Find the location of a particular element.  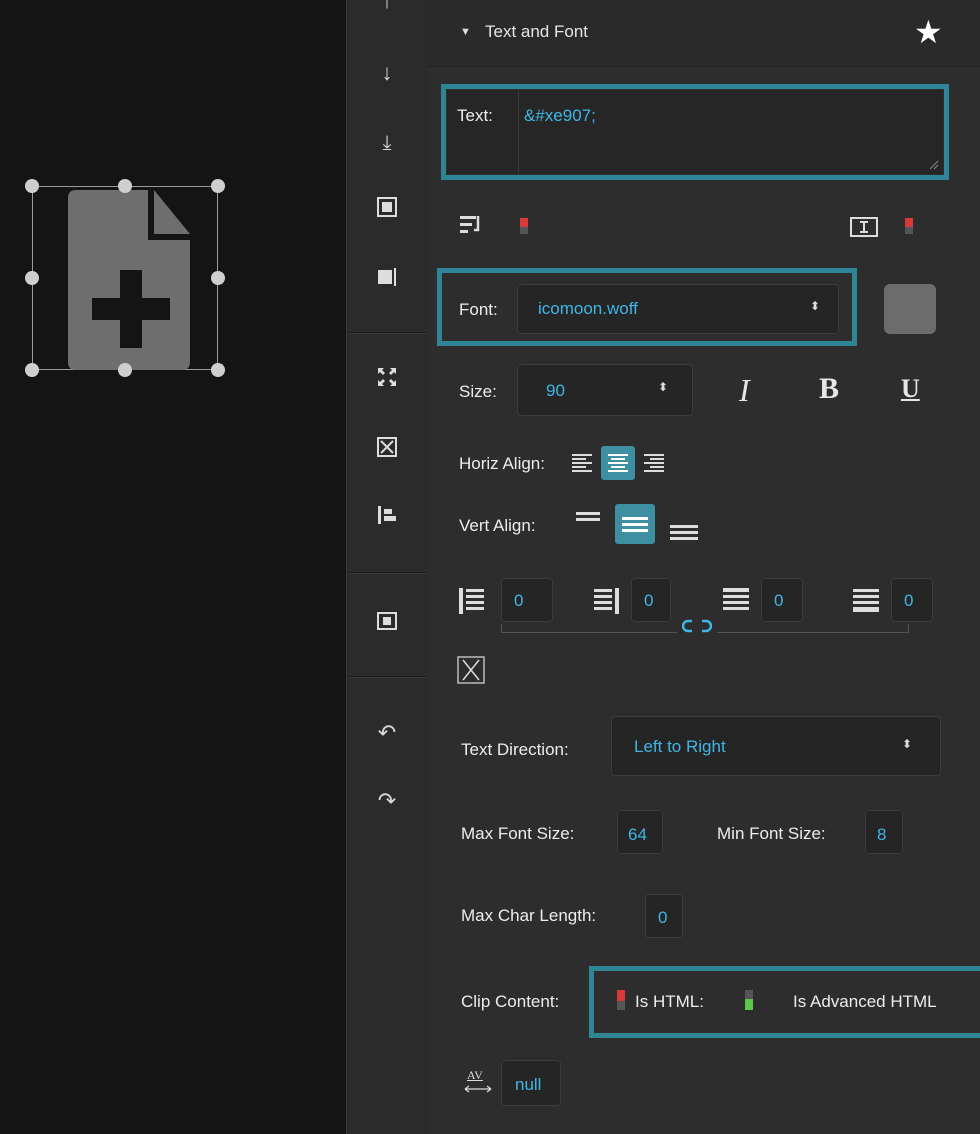

align-left-icon is located at coordinates (387, 519).